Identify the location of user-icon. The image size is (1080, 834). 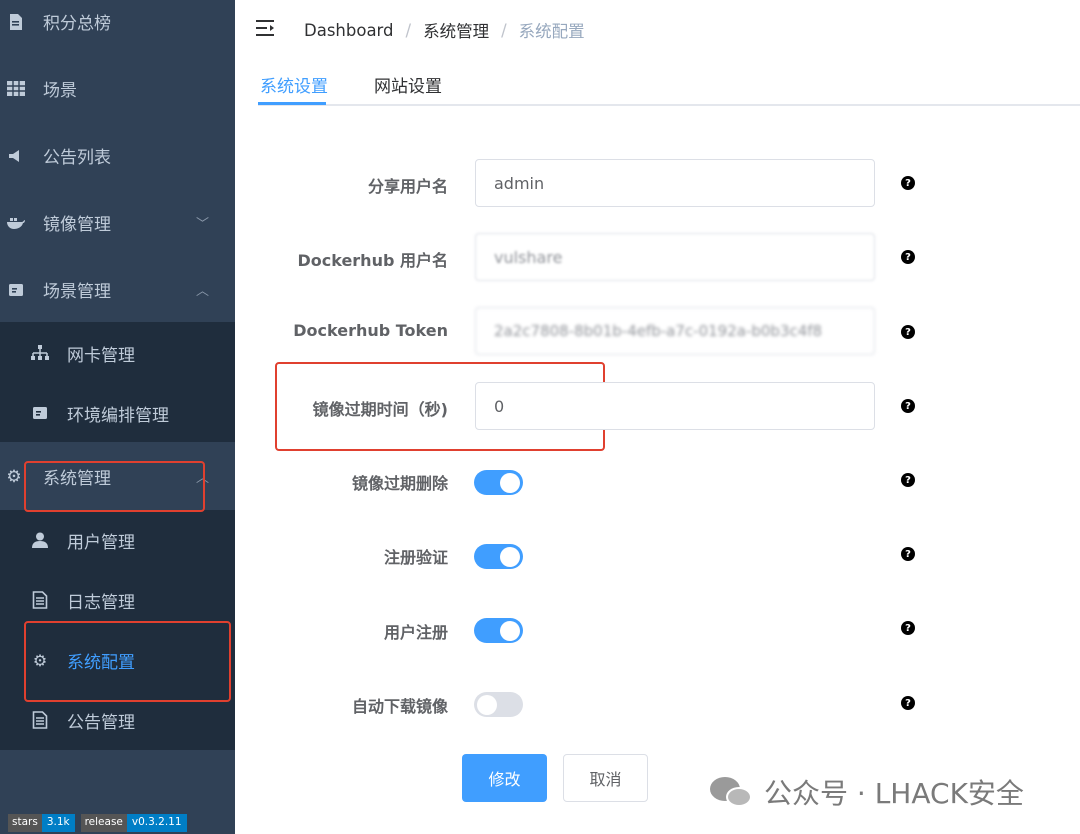
(40, 540).